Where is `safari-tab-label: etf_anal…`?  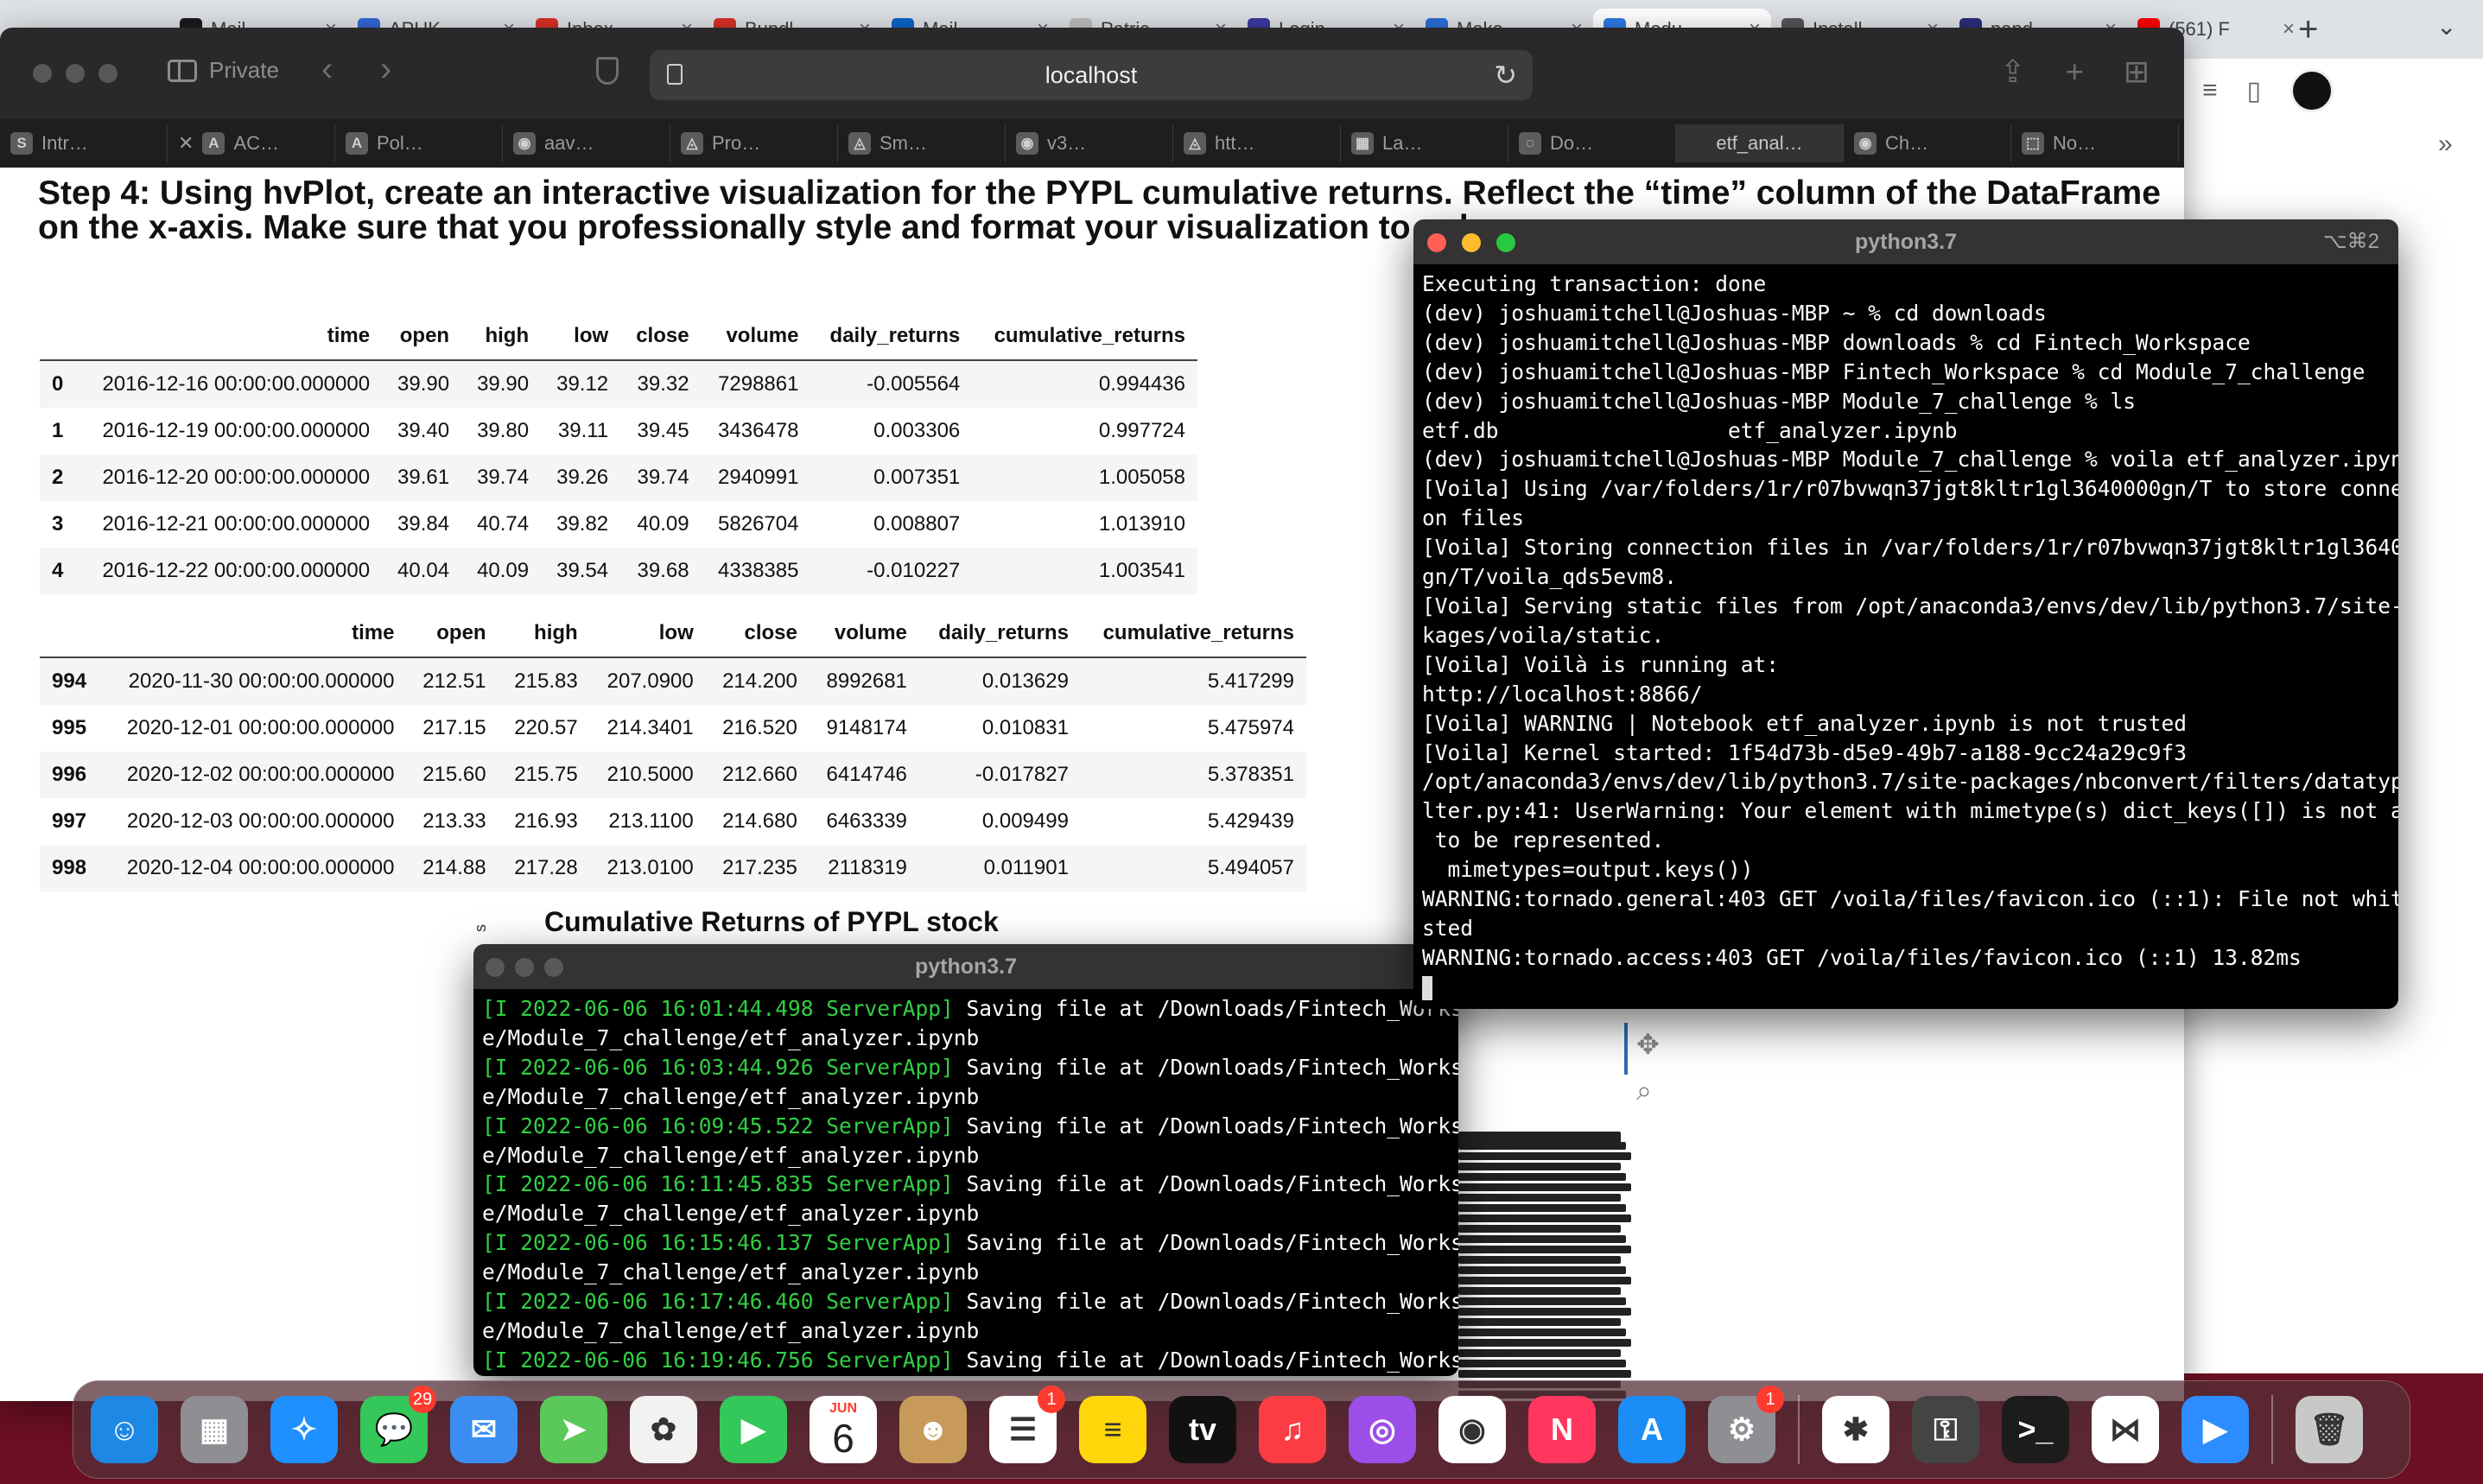 safari-tab-label: etf_anal… is located at coordinates (1760, 143).